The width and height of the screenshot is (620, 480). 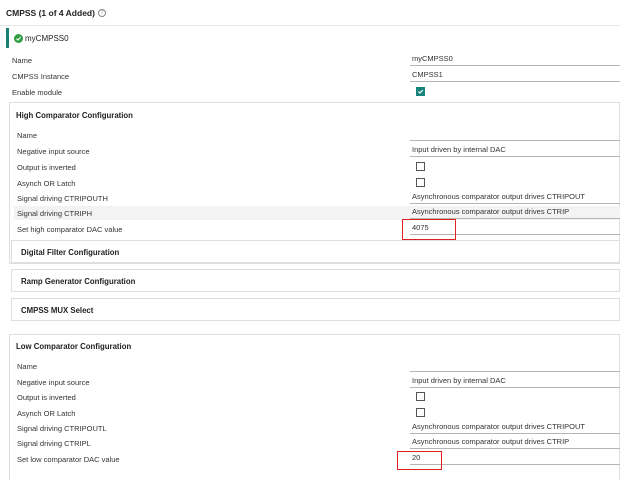 I want to click on low-output-inverted-checkbox, so click(x=420, y=396).